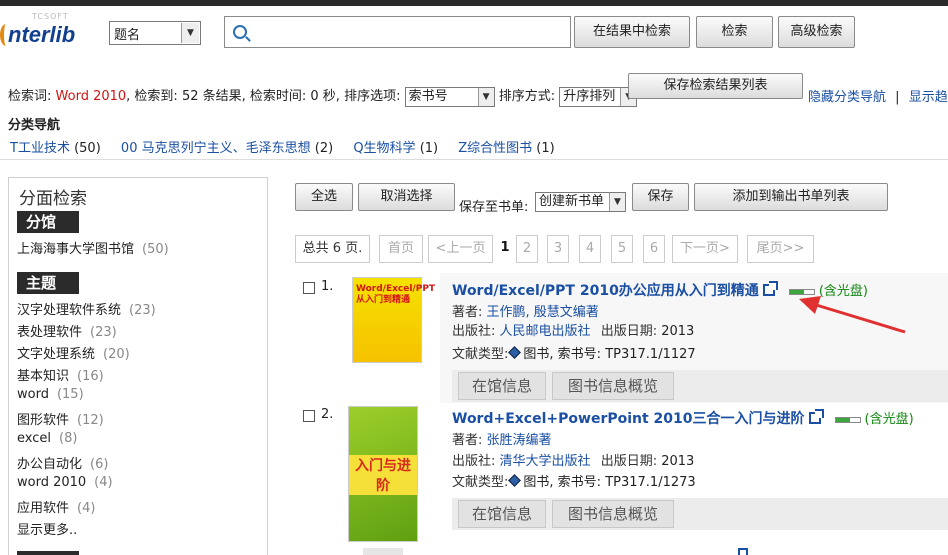 The image size is (948, 555). I want to click on book-cover-text: 入门与进阶, so click(383, 475).